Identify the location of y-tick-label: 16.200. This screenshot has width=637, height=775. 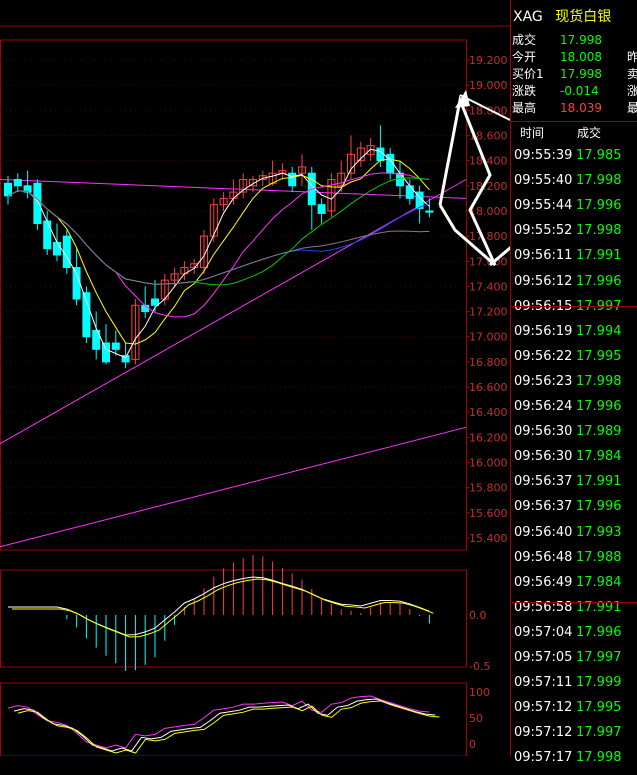
(488, 437).